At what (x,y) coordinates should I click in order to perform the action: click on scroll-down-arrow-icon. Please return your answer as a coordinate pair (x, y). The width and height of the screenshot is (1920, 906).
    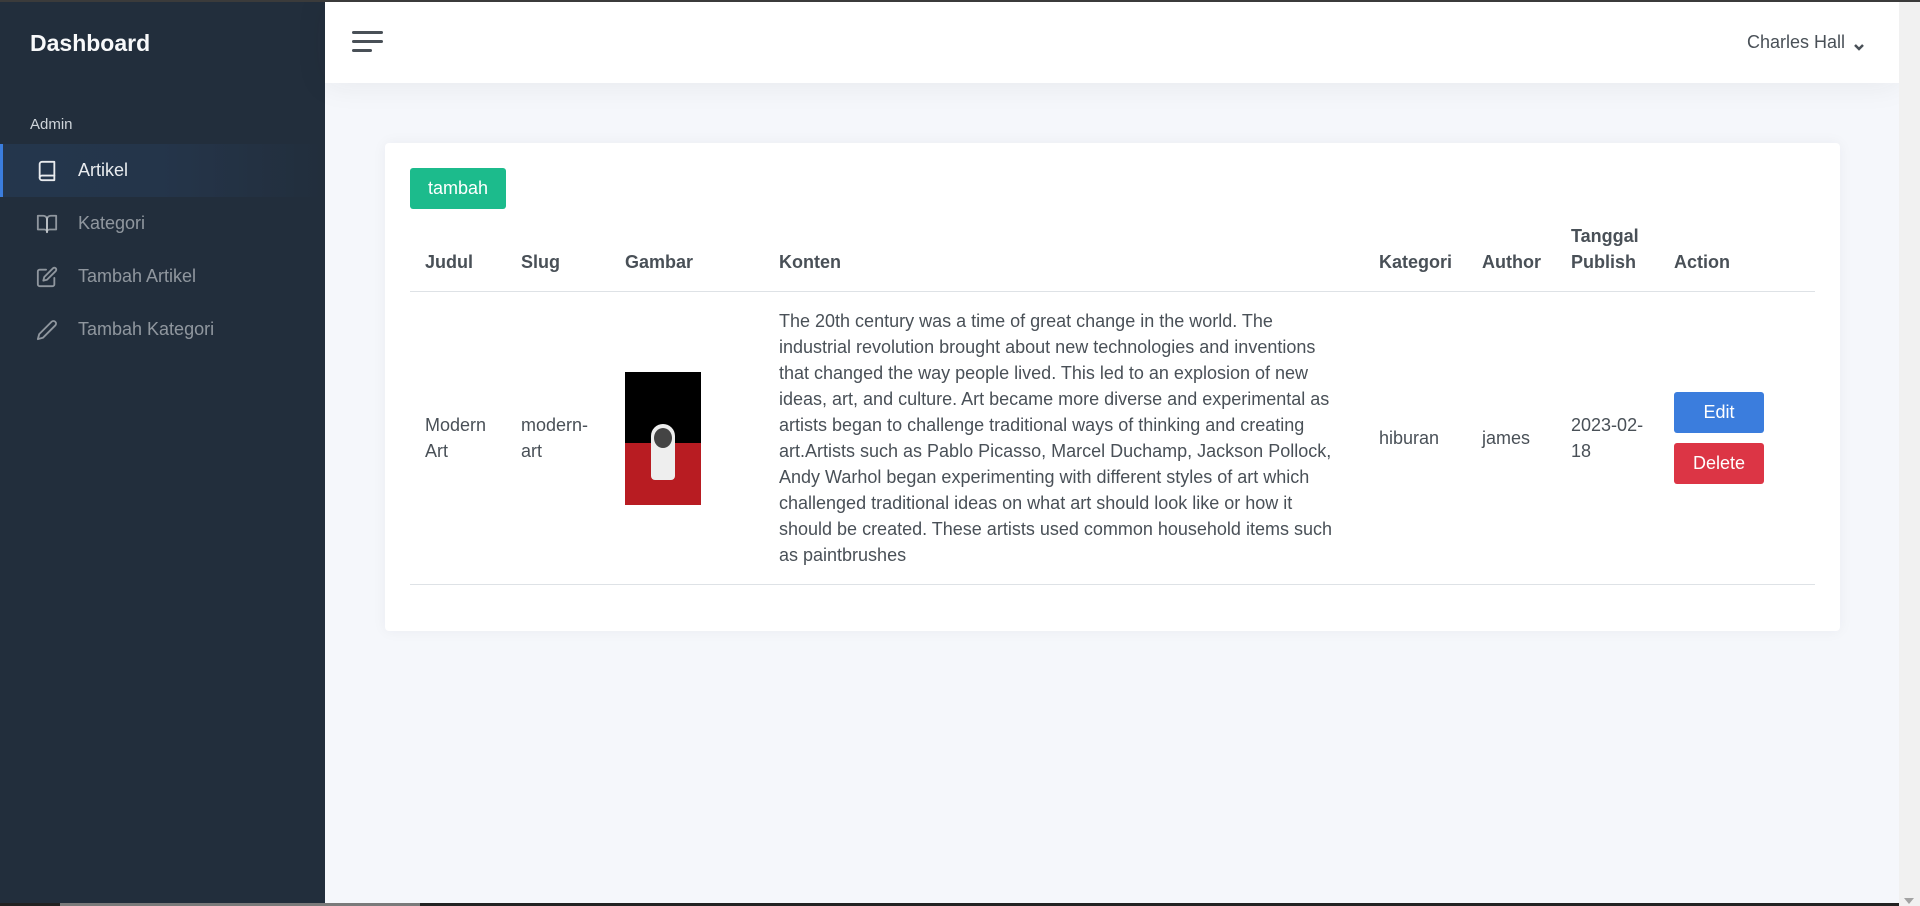
    Looking at the image, I should click on (1909, 901).